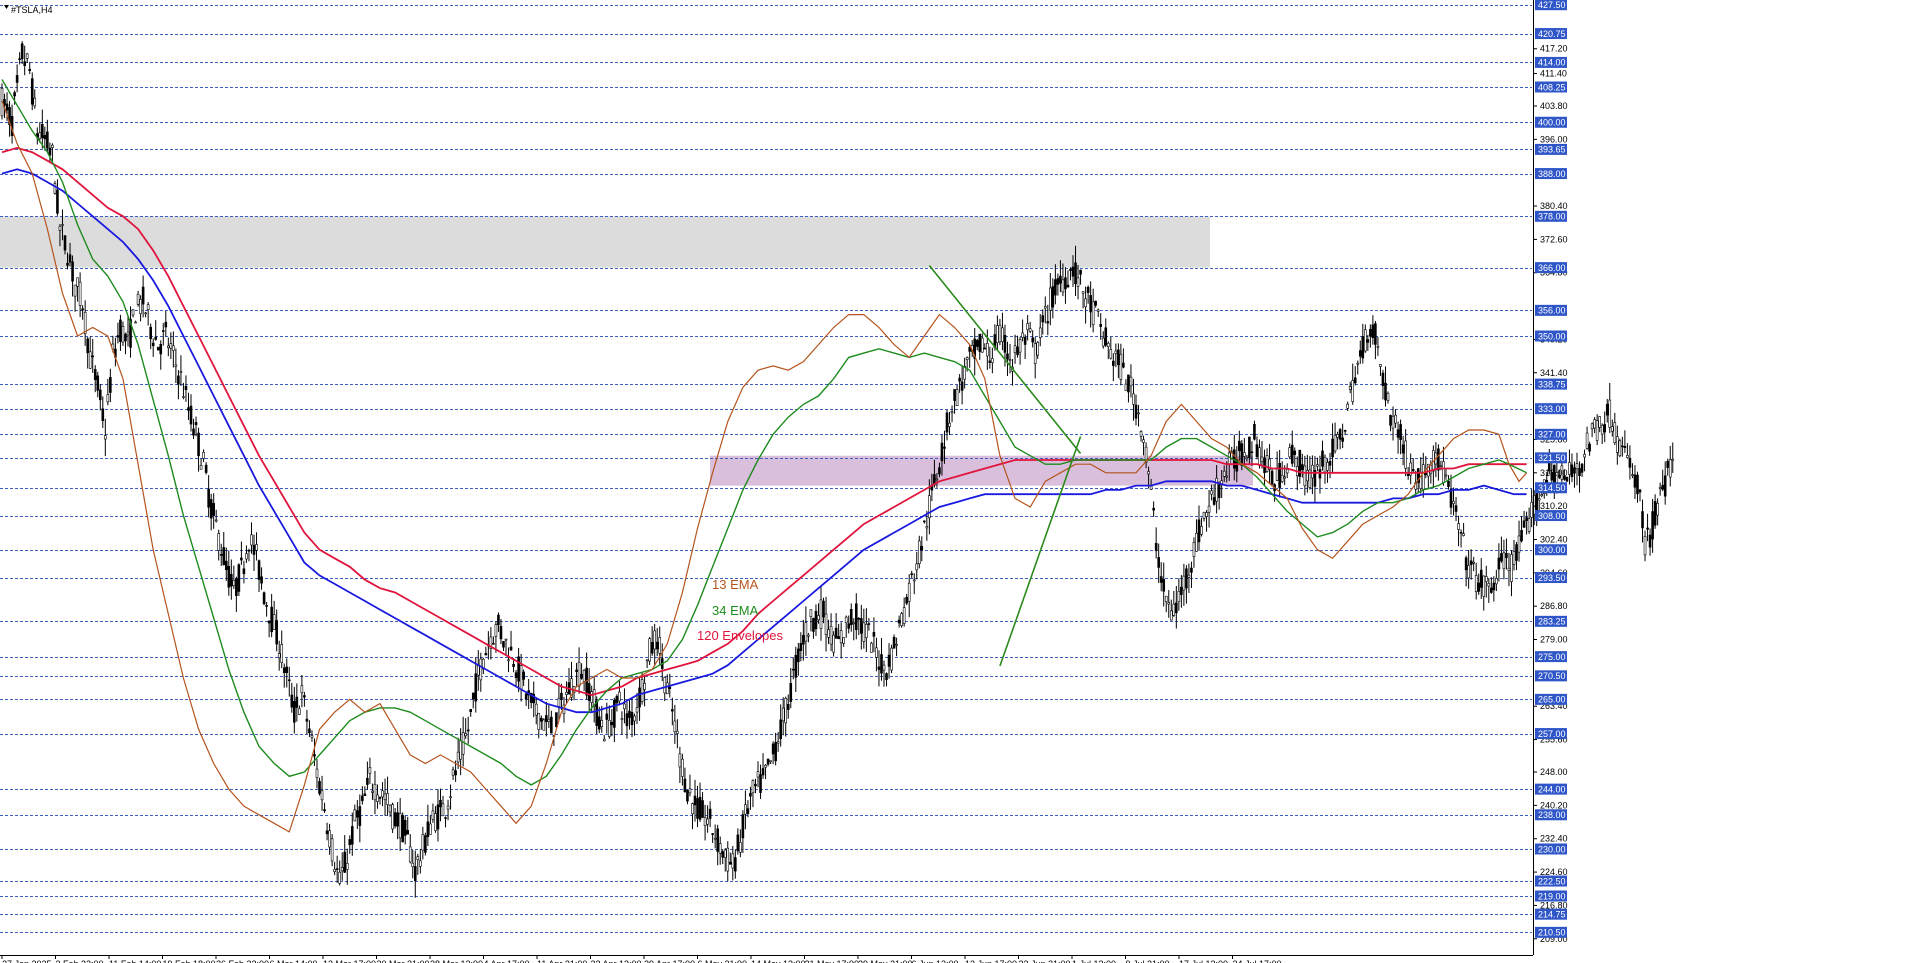 The height and width of the screenshot is (963, 1916). Describe the element at coordinates (1552, 657) in the screenshot. I see `level-badge-label: 275.00` at that location.